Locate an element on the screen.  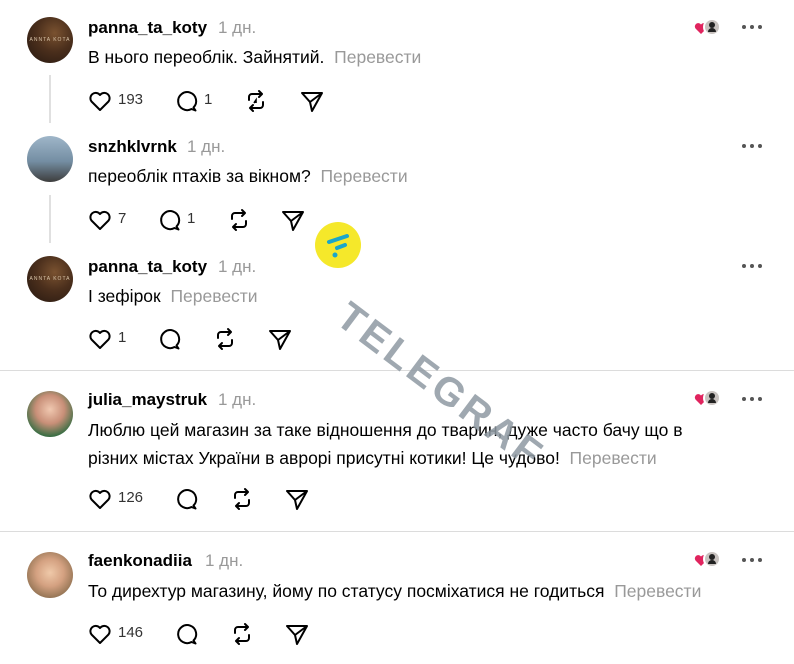
like-button: 1 is located at coordinates (110, 339).